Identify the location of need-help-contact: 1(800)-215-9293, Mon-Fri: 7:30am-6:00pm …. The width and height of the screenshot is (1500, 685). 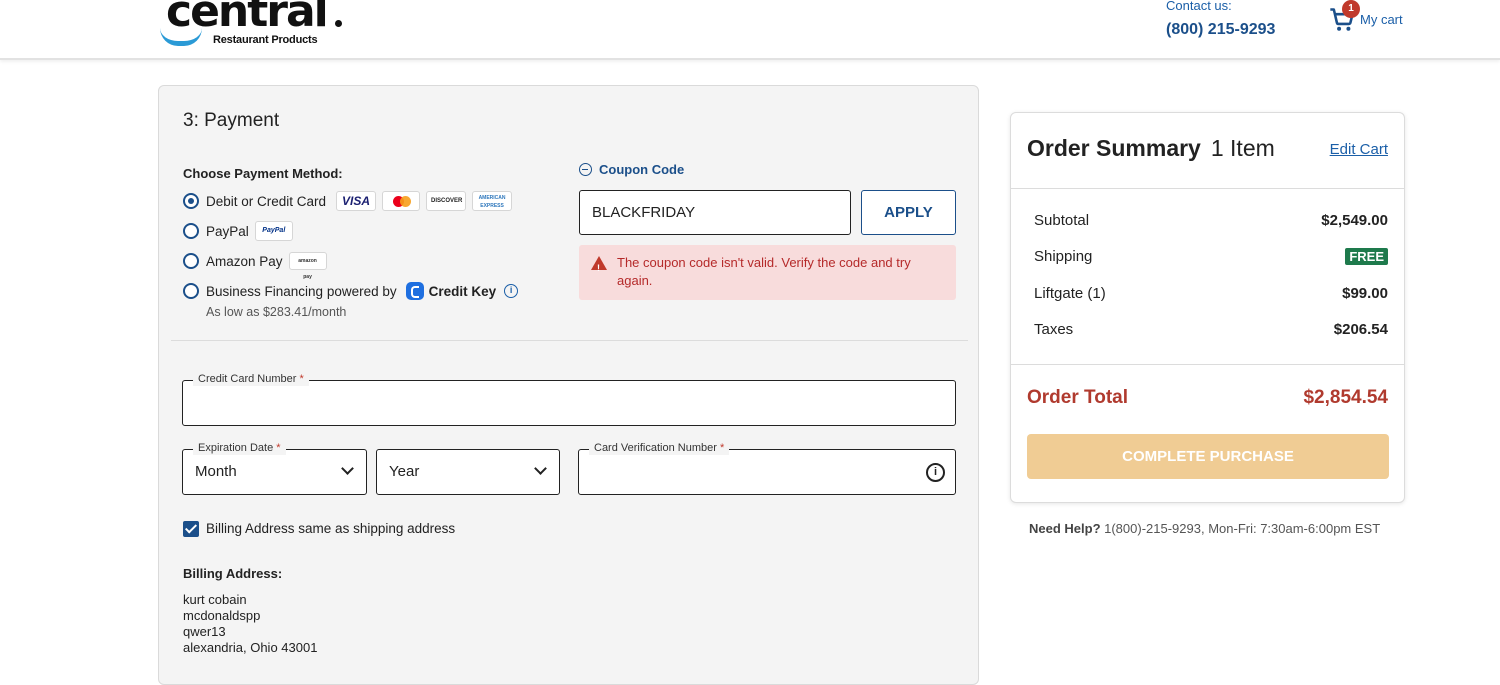
(1240, 528).